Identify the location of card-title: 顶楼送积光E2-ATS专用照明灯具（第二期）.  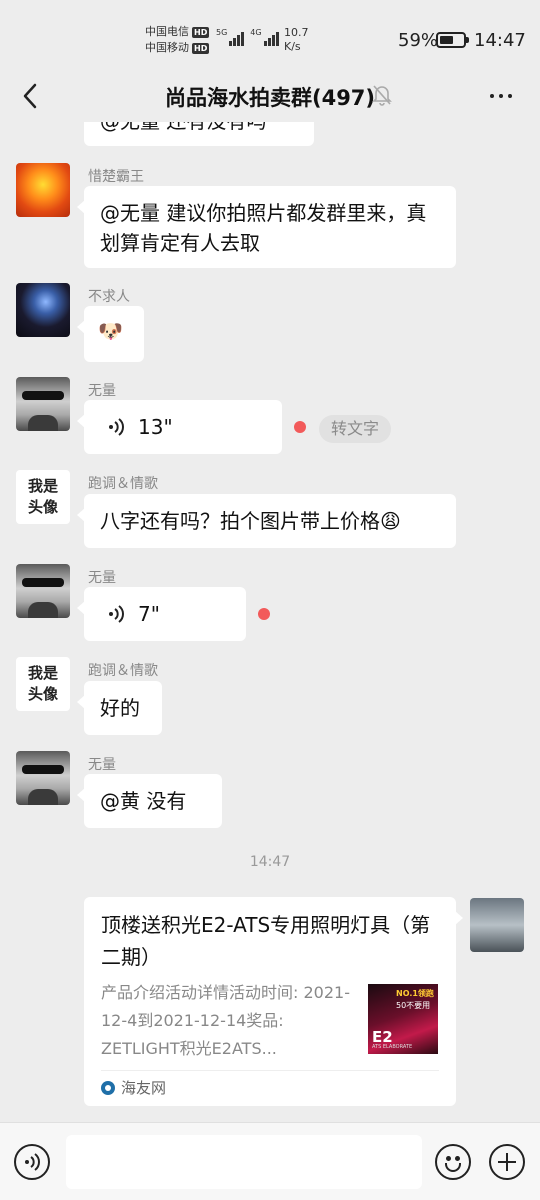
(266, 941).